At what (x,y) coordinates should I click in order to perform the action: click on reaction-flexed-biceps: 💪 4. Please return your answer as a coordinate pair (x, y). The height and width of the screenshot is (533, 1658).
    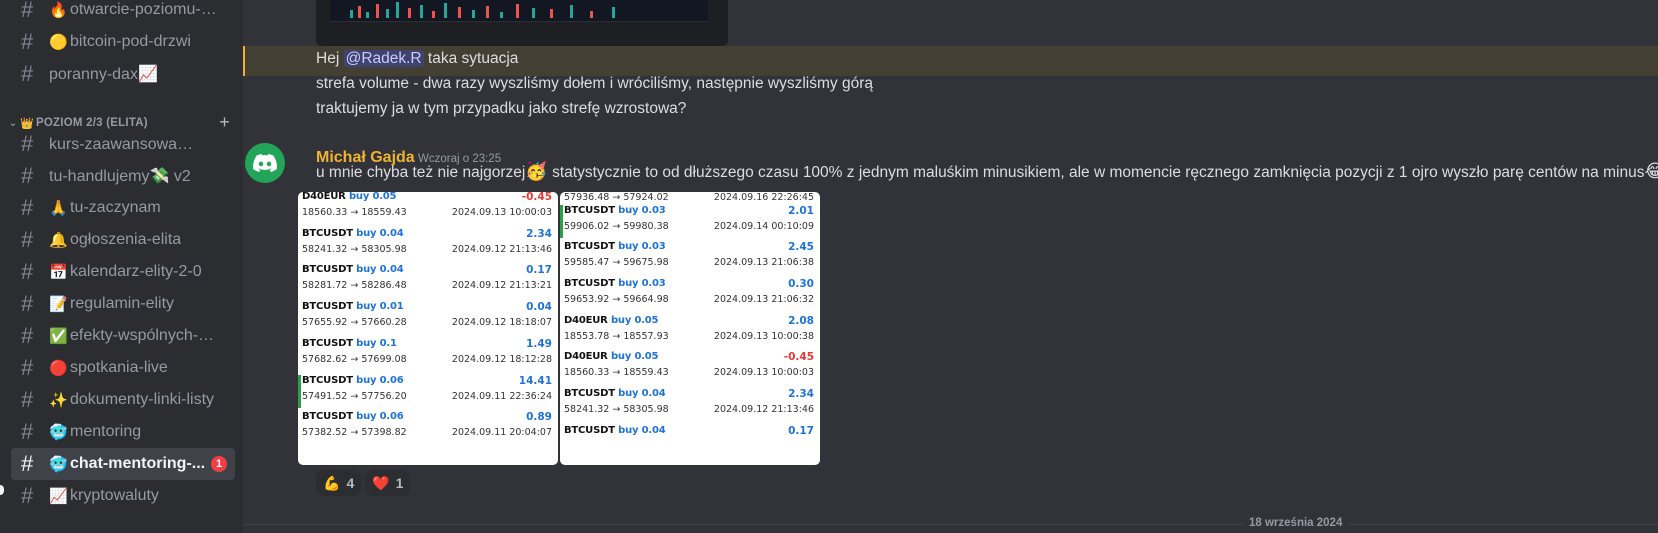
    Looking at the image, I should click on (339, 483).